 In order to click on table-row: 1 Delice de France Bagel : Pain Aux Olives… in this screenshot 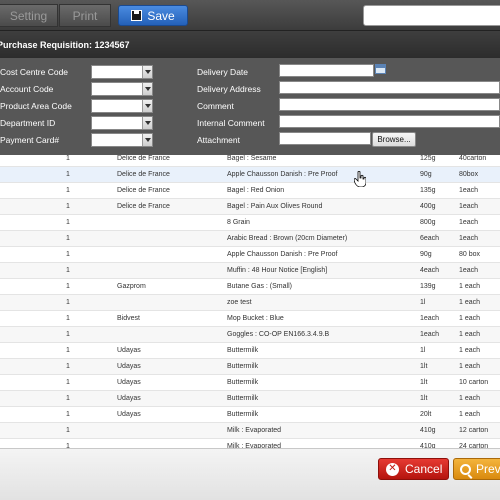, I will do `click(250, 207)`.